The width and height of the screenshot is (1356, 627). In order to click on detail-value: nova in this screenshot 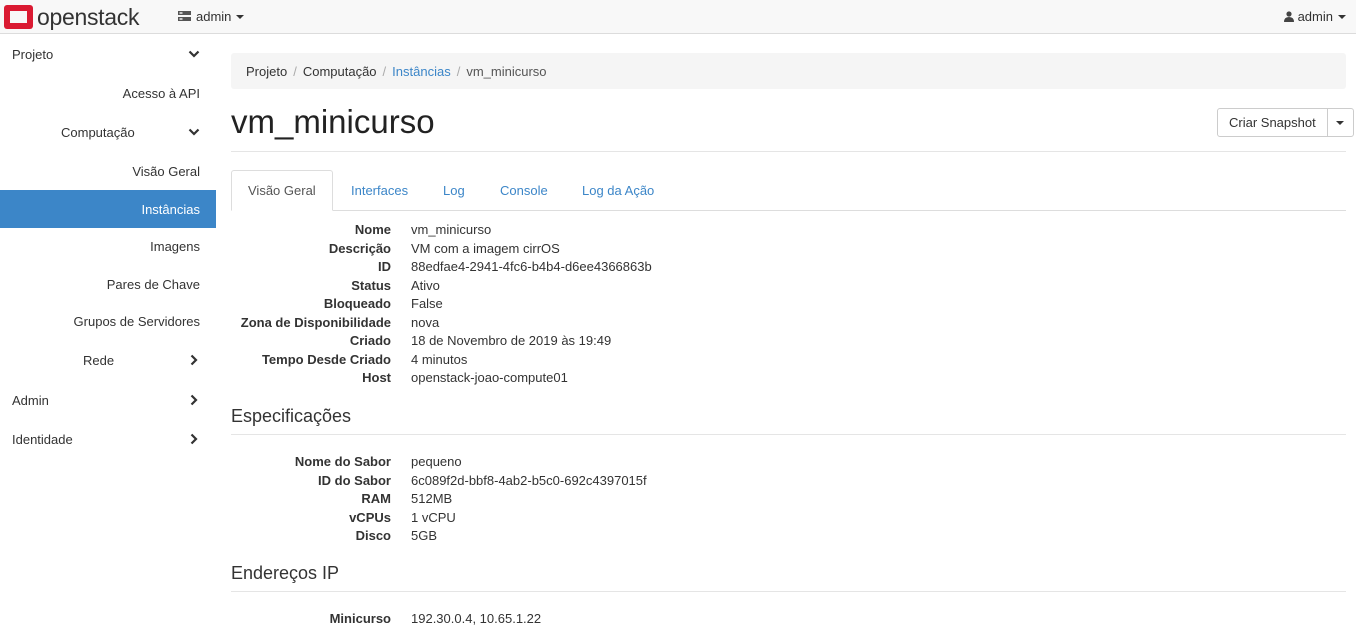, I will do `click(425, 322)`.